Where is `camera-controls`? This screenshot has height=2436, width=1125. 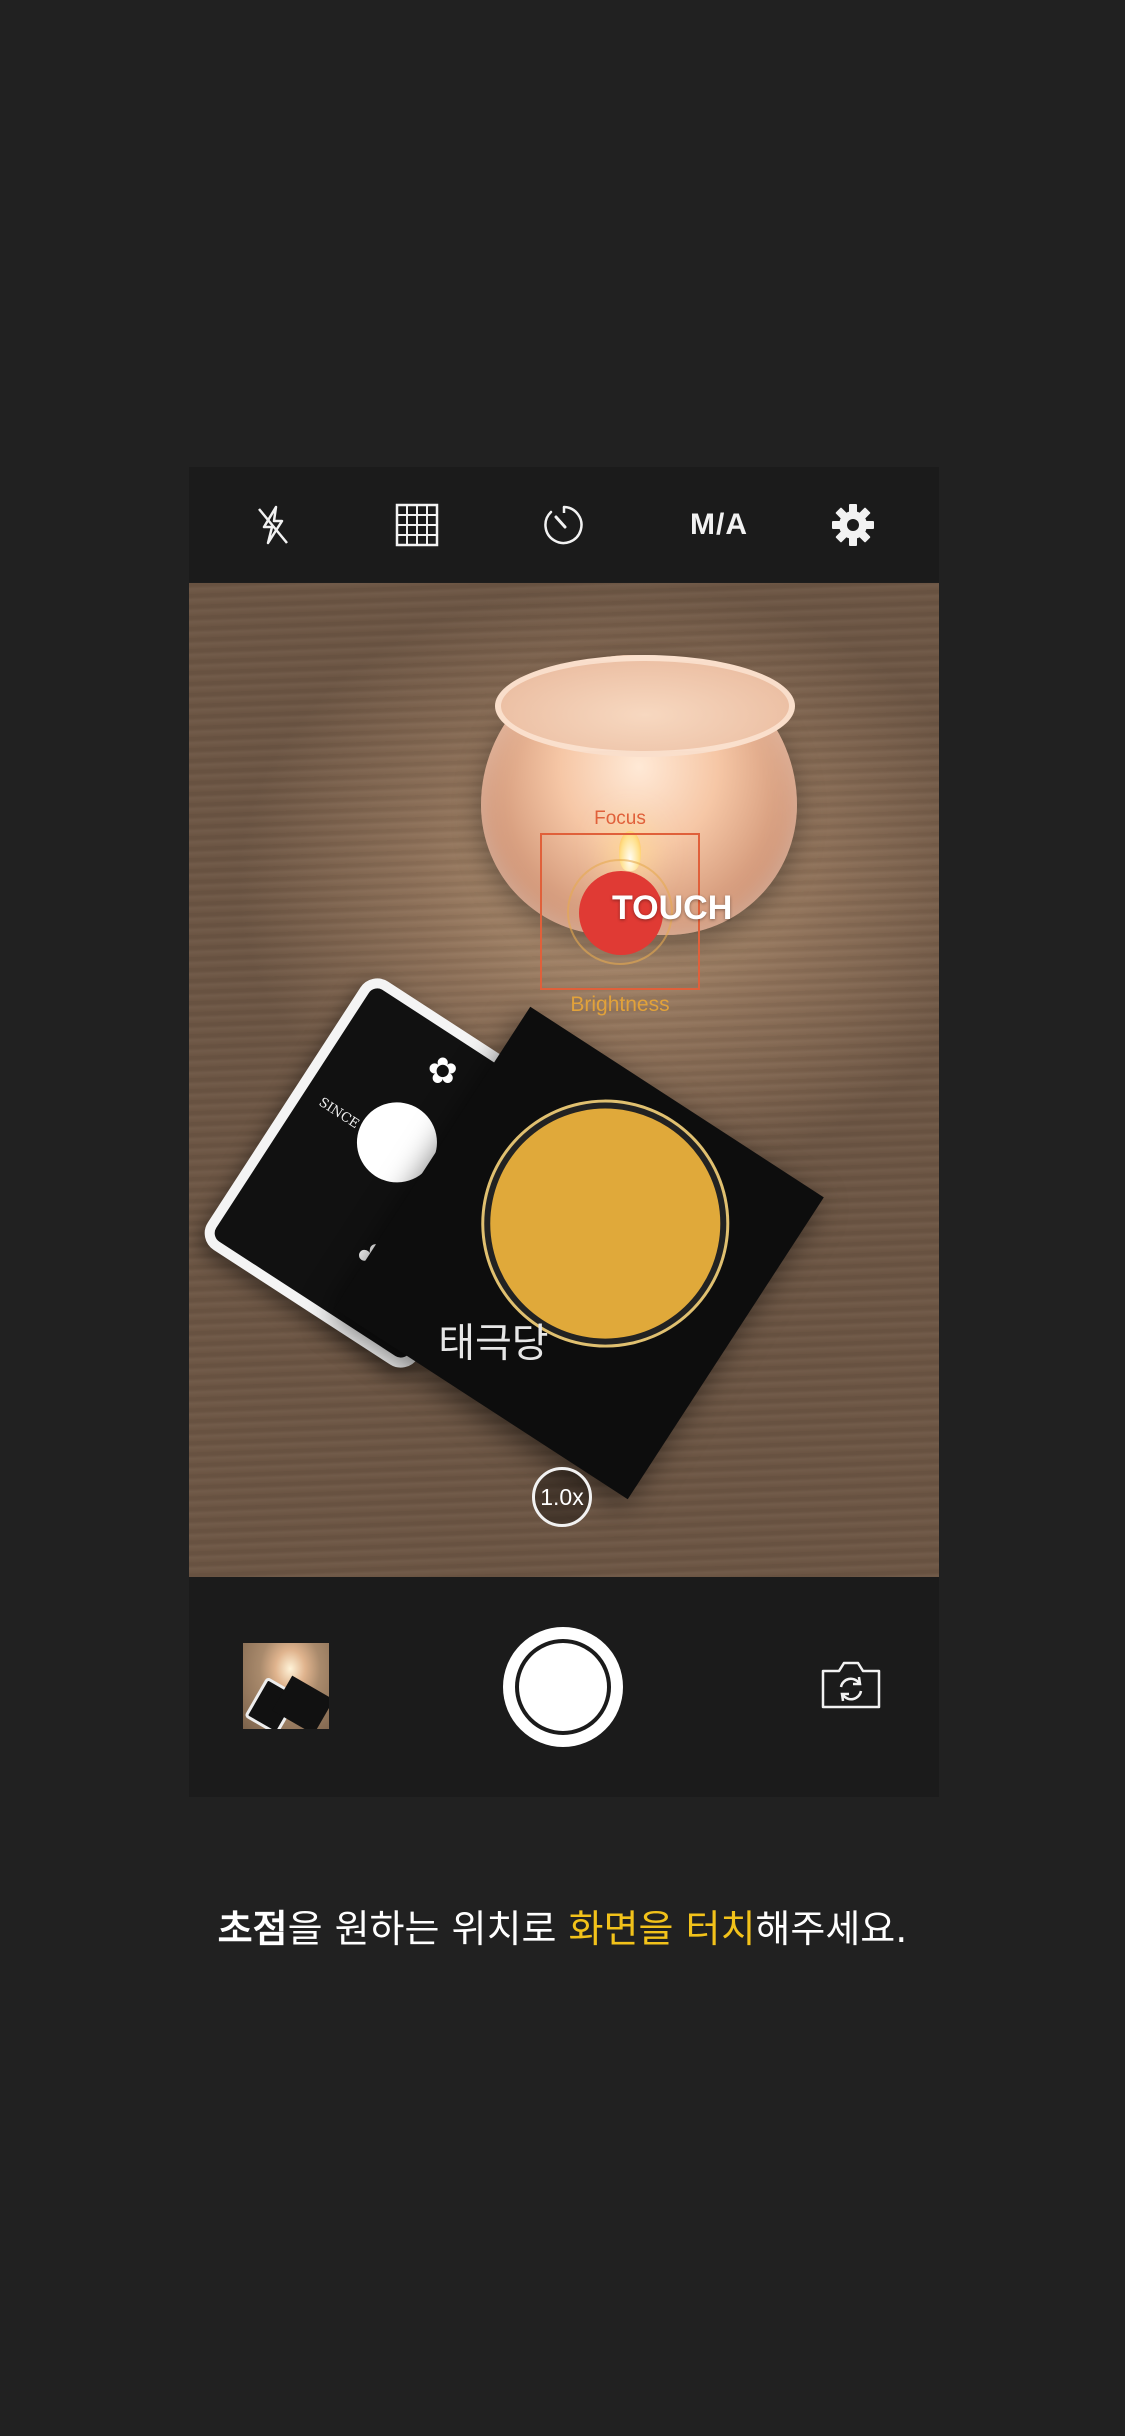
camera-controls is located at coordinates (564, 1687).